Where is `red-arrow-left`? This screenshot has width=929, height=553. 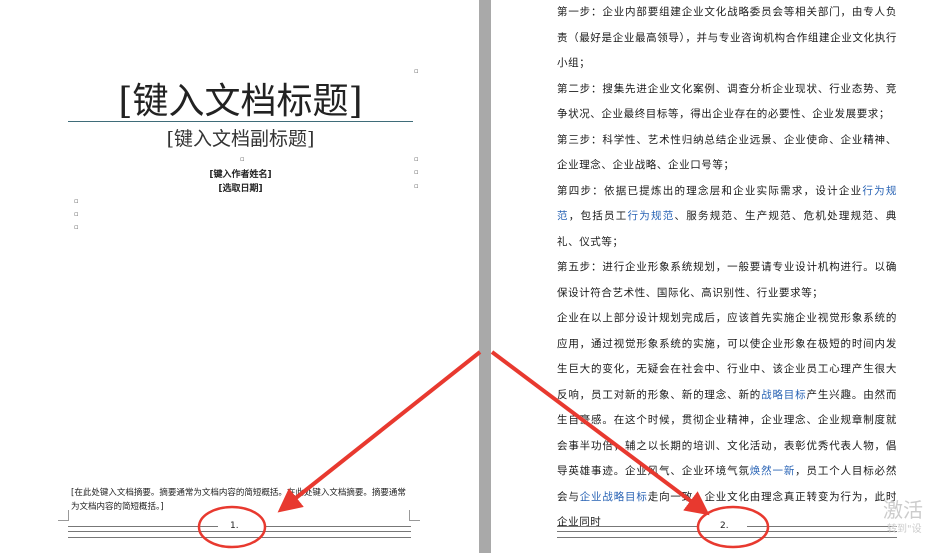
red-arrow-left is located at coordinates (379, 431).